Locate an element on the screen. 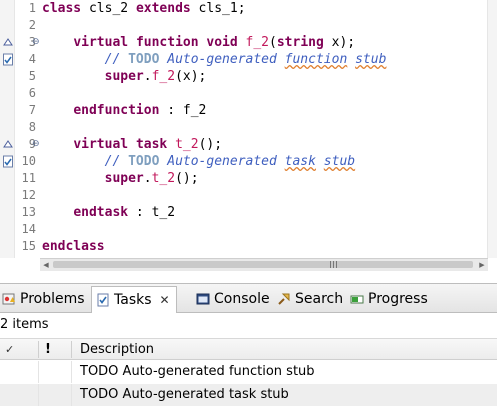 The width and height of the screenshot is (497, 408). tab-console: Console is located at coordinates (233, 299).